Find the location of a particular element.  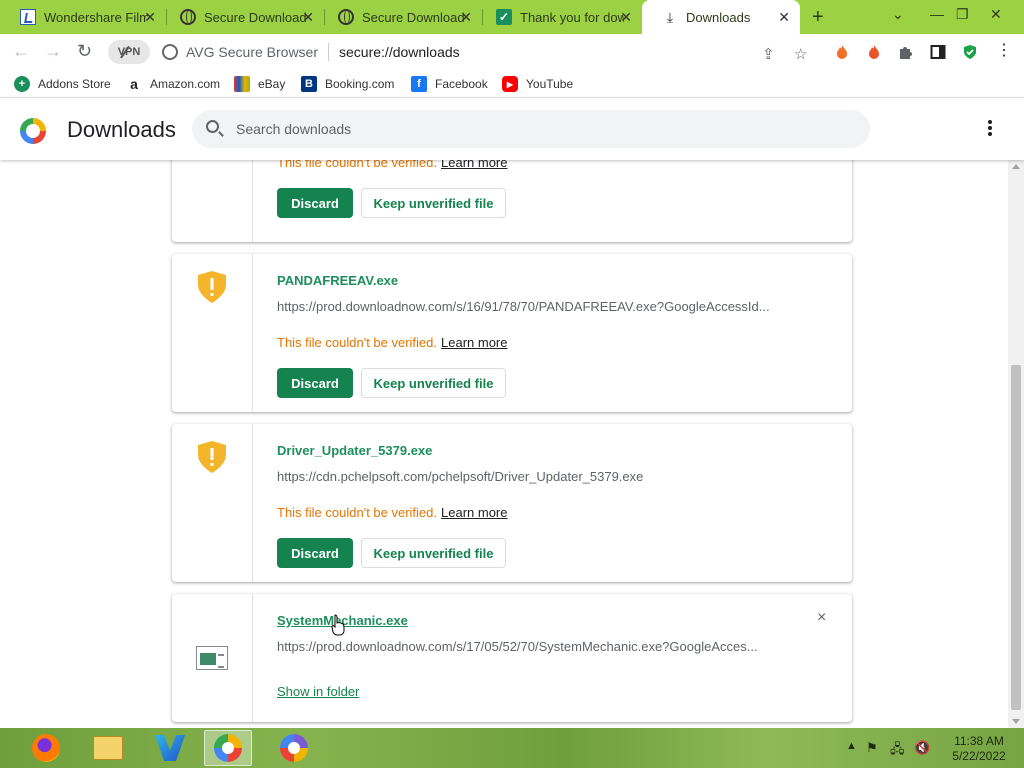

scroll-up-arrow-icon is located at coordinates (1016, 166).